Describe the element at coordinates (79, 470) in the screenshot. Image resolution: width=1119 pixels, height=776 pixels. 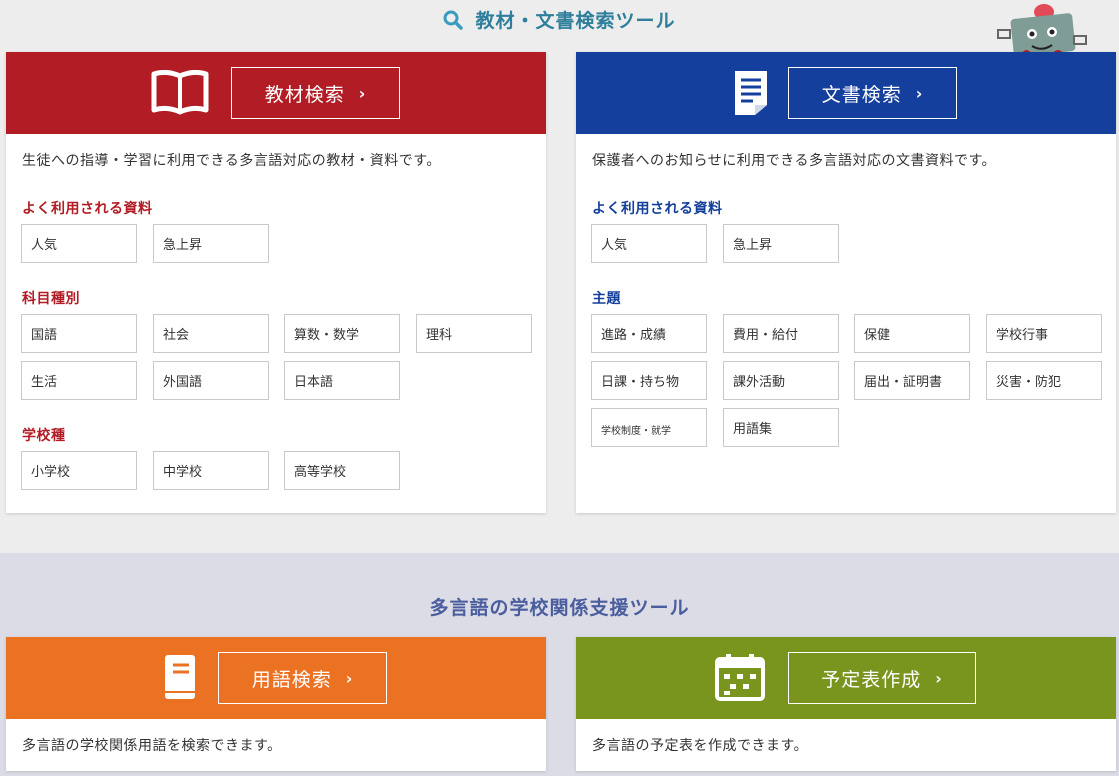
I see `tag-school: 小学校` at that location.